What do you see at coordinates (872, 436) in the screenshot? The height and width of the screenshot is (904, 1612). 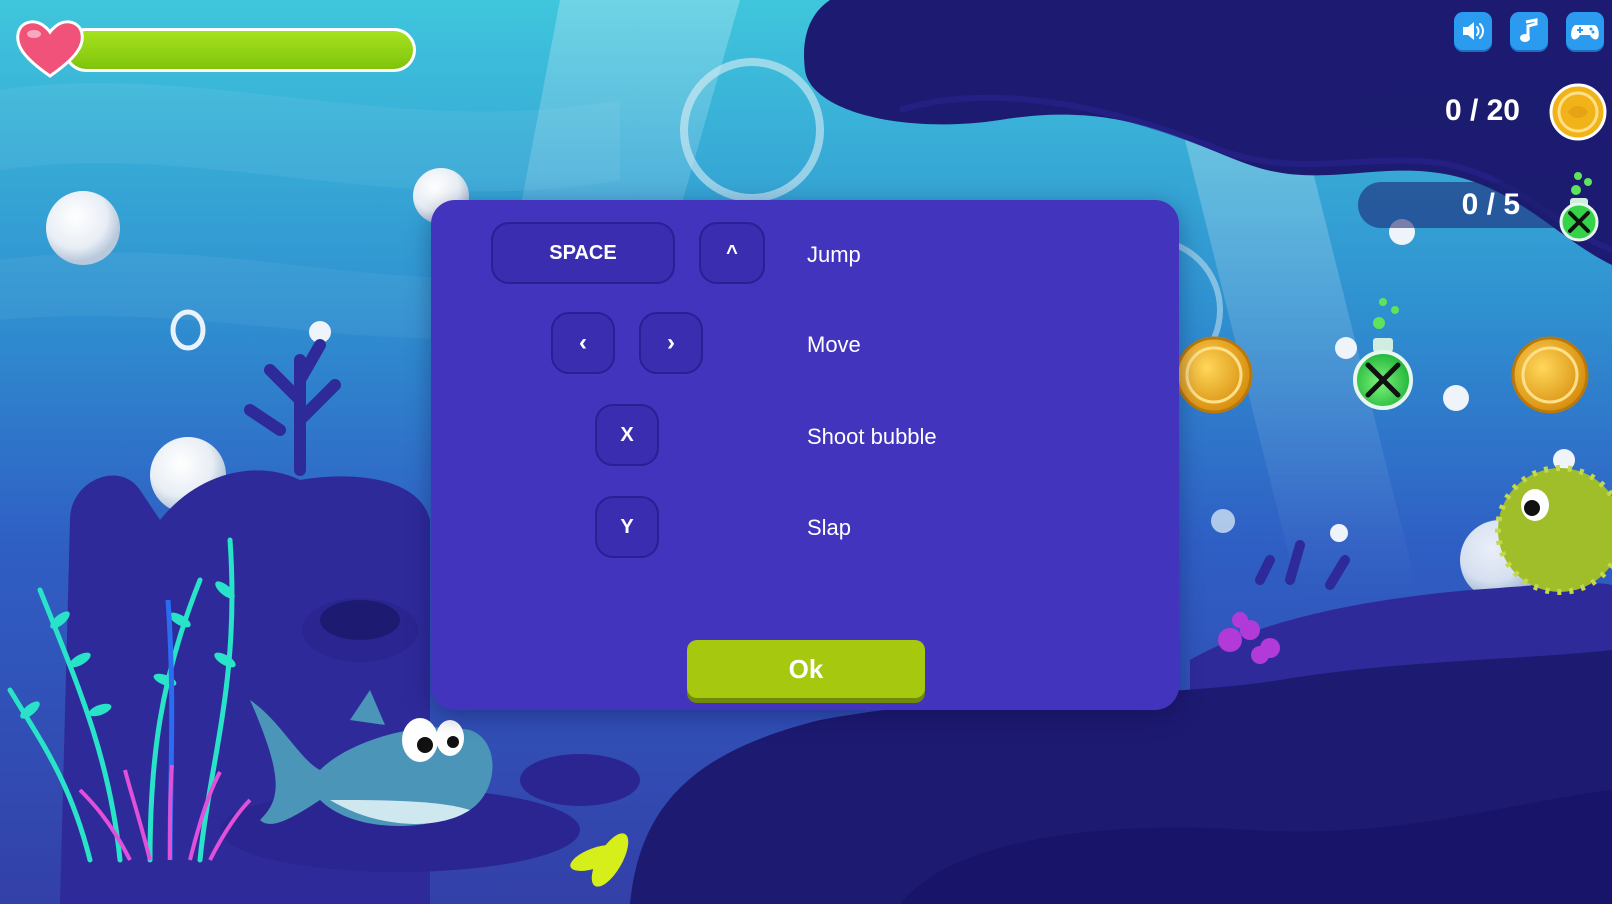 I see `action-shoot-bubble-label: Shoot bubble` at bounding box center [872, 436].